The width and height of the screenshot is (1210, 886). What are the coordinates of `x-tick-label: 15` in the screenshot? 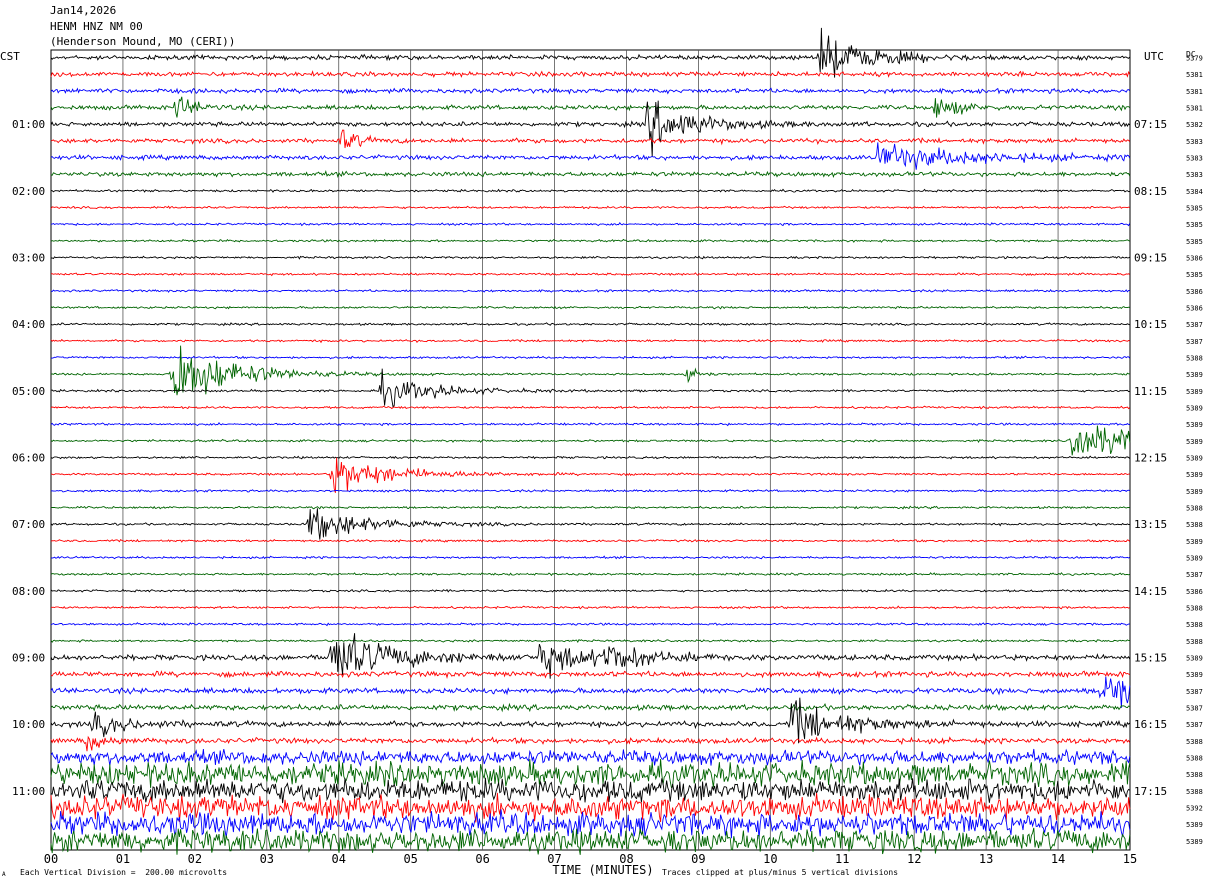 It's located at (1130, 859).